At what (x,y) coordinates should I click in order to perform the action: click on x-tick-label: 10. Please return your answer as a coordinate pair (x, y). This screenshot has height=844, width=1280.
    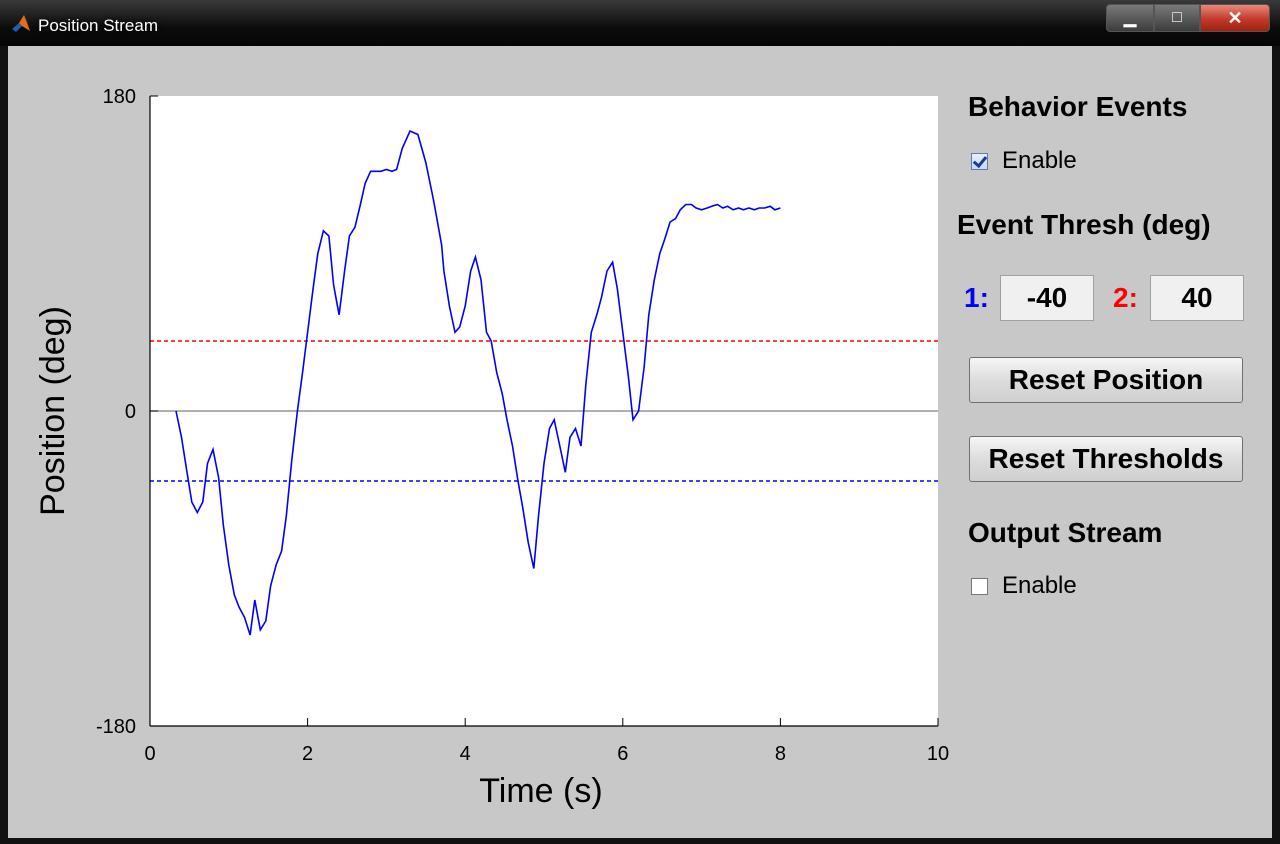
    Looking at the image, I should click on (938, 754).